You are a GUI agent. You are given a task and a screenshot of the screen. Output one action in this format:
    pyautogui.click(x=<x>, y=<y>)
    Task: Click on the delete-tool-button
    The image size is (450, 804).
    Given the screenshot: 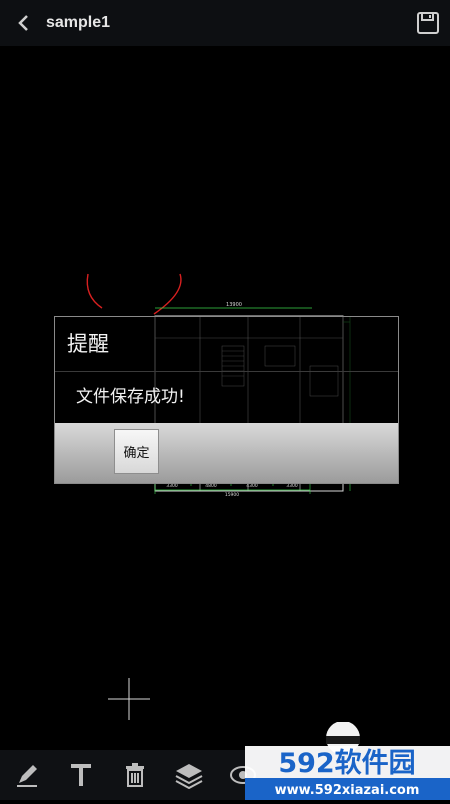 What is the action you would take?
    pyautogui.click(x=135, y=775)
    